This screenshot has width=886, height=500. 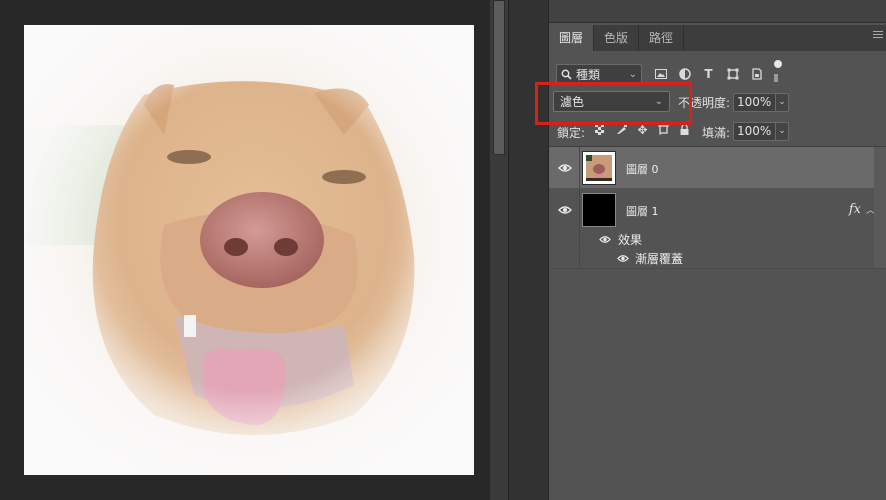 I want to click on panel-tabs: 圖層 色版 路徑, so click(x=717, y=38).